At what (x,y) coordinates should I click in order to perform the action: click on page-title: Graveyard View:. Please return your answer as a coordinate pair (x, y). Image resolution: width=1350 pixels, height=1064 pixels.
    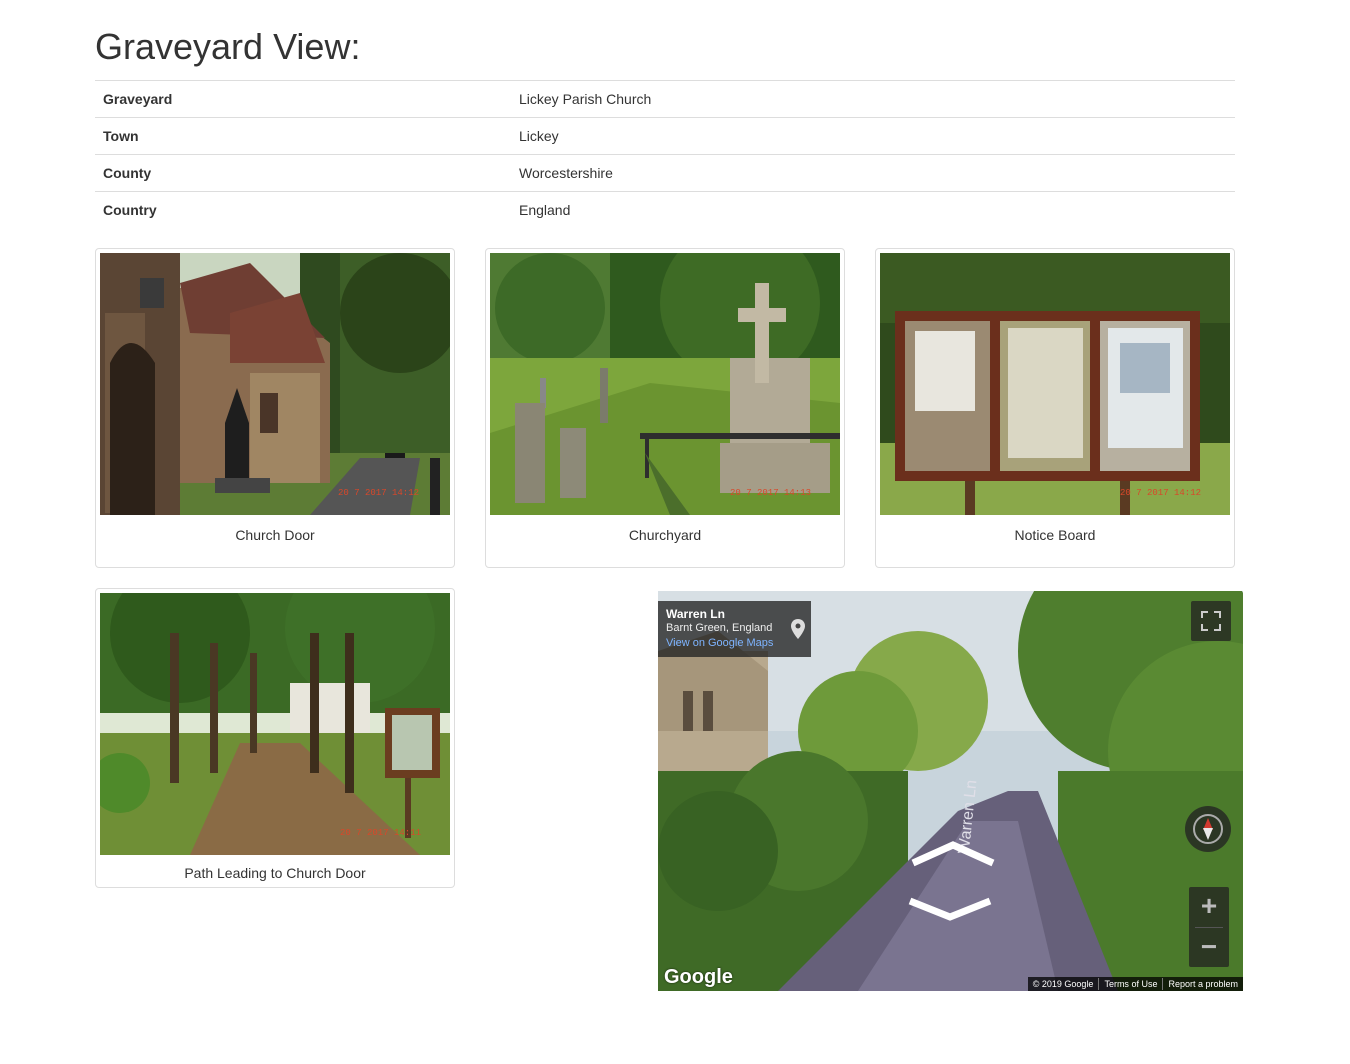
    Looking at the image, I should click on (228, 46).